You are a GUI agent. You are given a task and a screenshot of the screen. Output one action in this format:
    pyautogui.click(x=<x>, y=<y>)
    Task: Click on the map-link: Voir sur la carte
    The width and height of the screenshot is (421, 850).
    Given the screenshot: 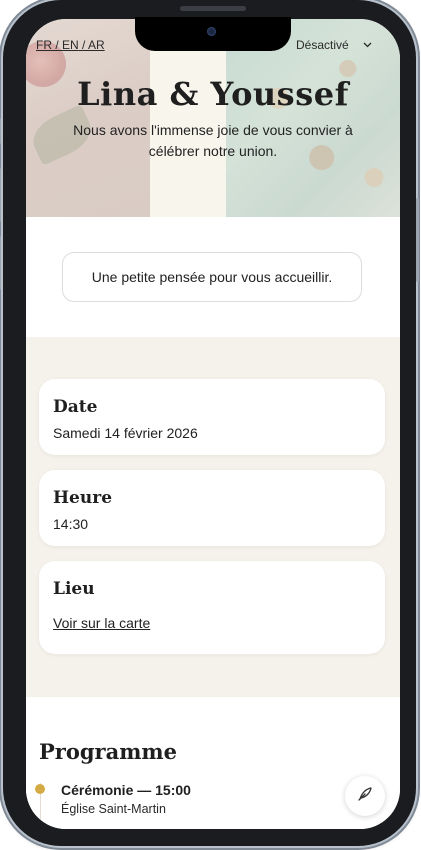 What is the action you would take?
    pyautogui.click(x=101, y=623)
    